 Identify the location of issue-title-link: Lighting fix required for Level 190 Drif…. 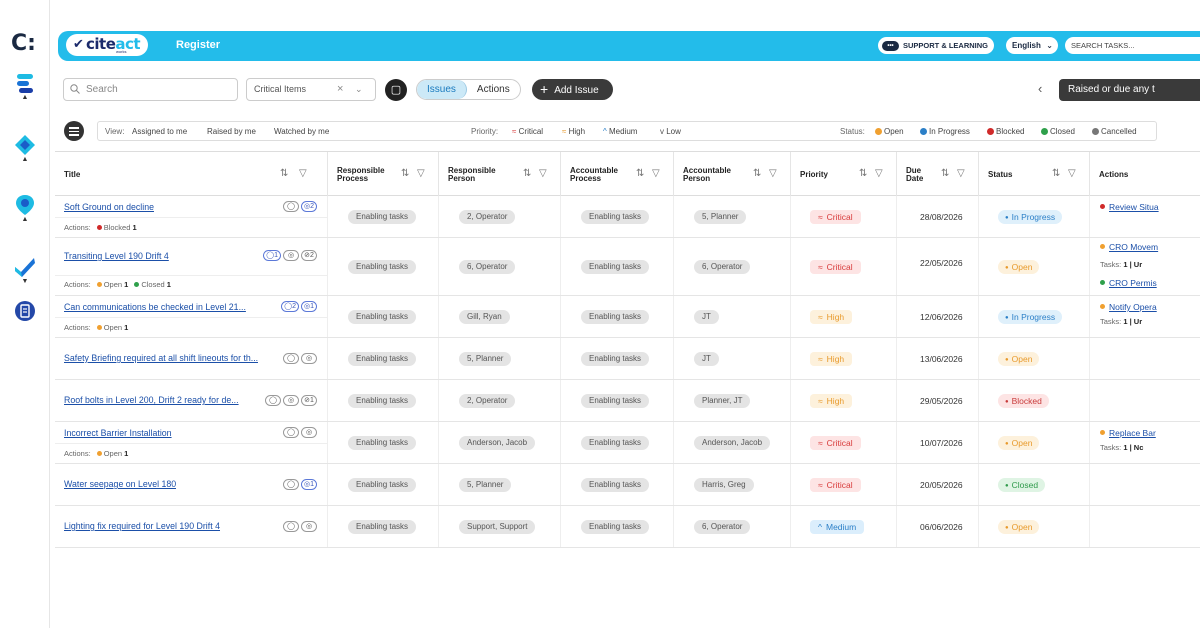
(142, 526).